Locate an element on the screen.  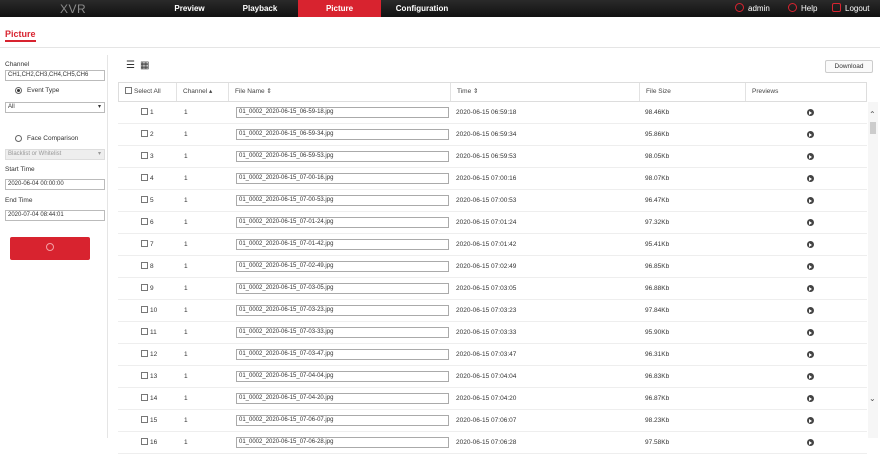
time-header: Time ⇕ is located at coordinates (545, 92).